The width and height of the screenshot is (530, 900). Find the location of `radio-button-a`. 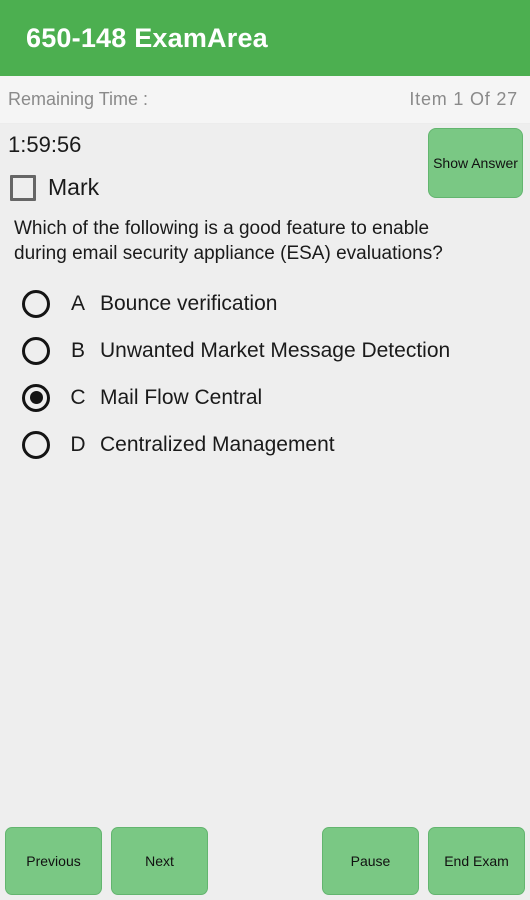

radio-button-a is located at coordinates (36, 303).